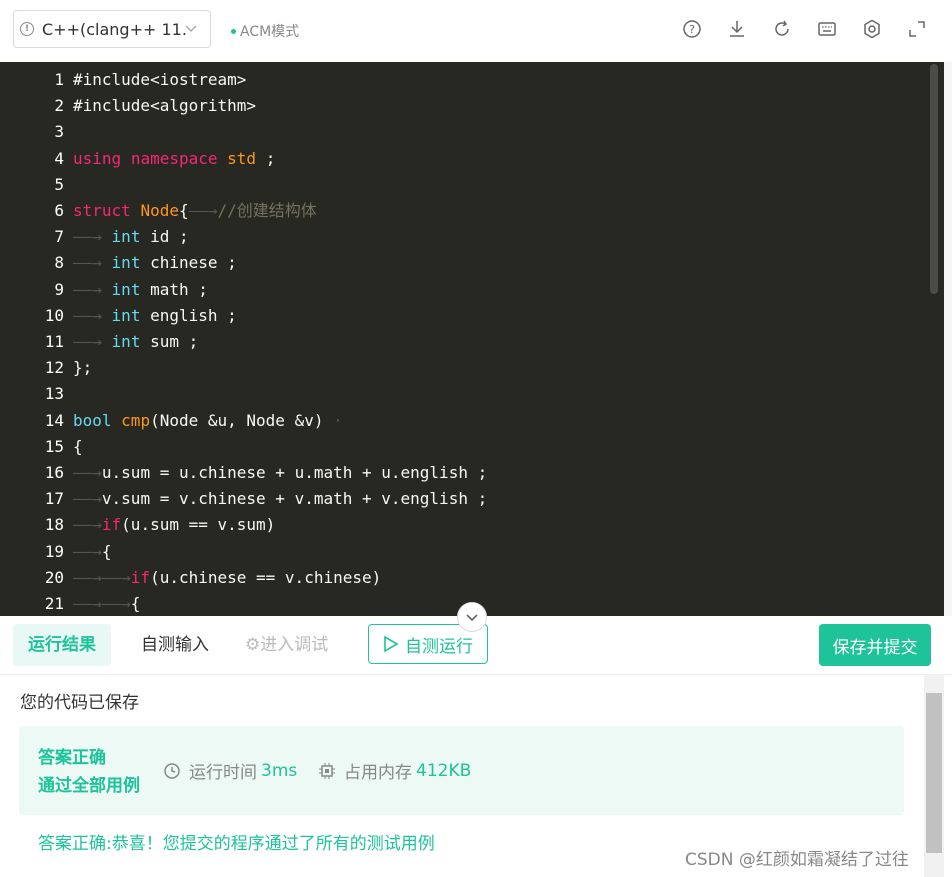 The height and width of the screenshot is (877, 952). What do you see at coordinates (465, 159) in the screenshot?
I see `code-line: 4 using namespace std ;` at bounding box center [465, 159].